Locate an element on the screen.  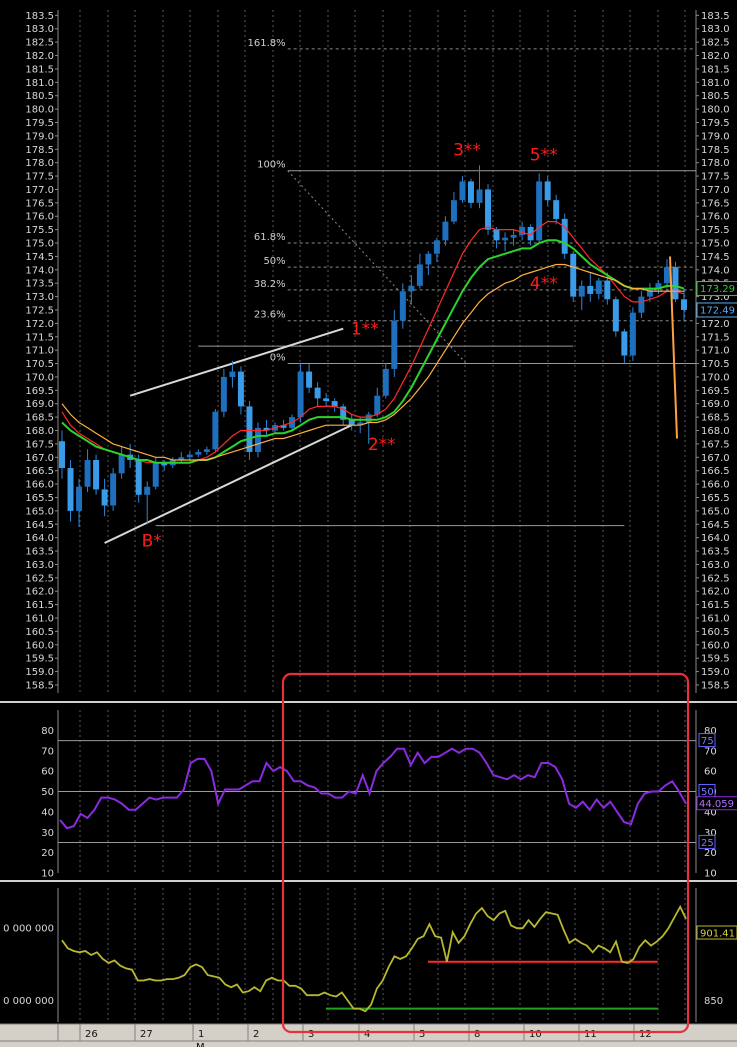
osc-tick-label-left: 80 is located at coordinates (47, 731).